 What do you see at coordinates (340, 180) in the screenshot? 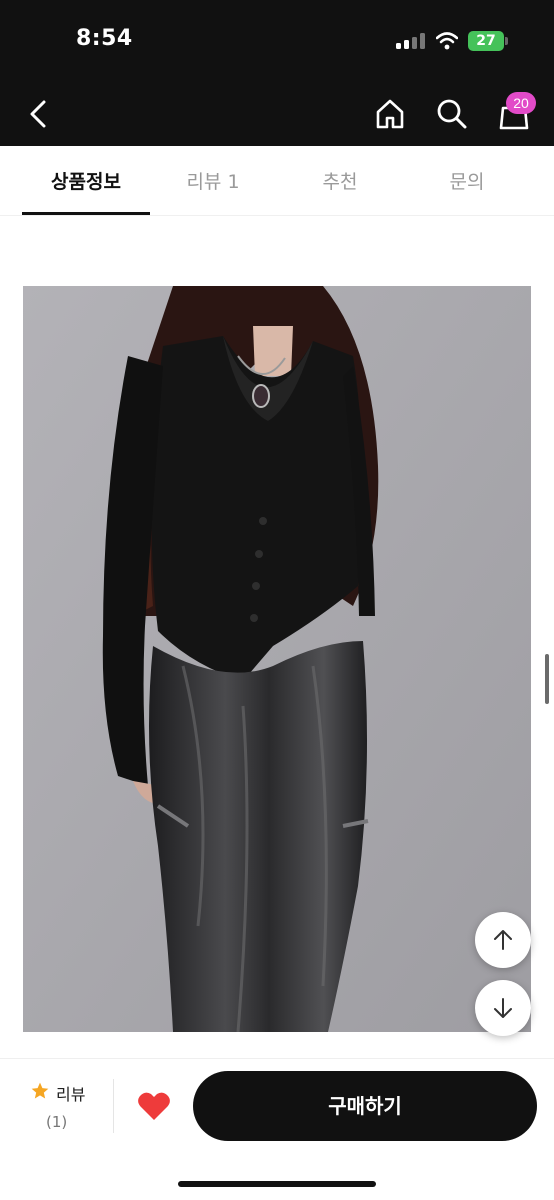
I see `tab-recommended: 추천` at bounding box center [340, 180].